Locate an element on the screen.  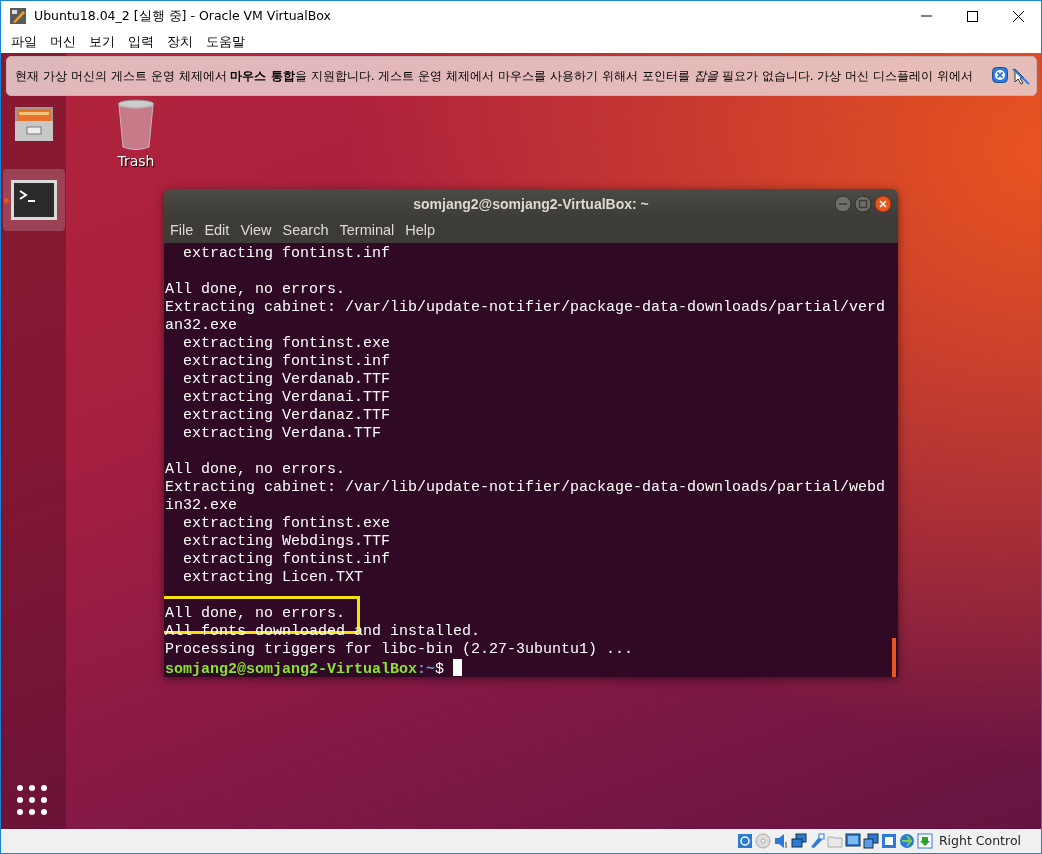
icon-label: Trash is located at coordinates (136, 161).